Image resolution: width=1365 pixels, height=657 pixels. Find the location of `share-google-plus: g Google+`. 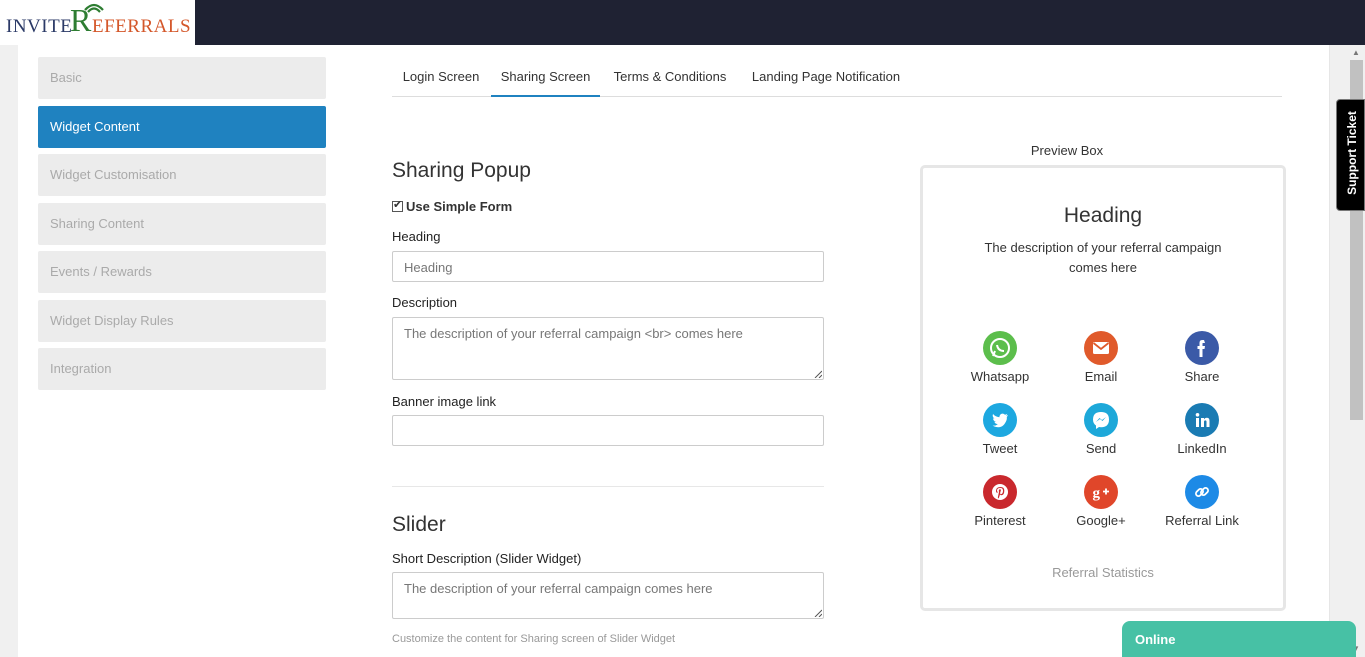

share-google-plus: g Google+ is located at coordinates (1101, 501).